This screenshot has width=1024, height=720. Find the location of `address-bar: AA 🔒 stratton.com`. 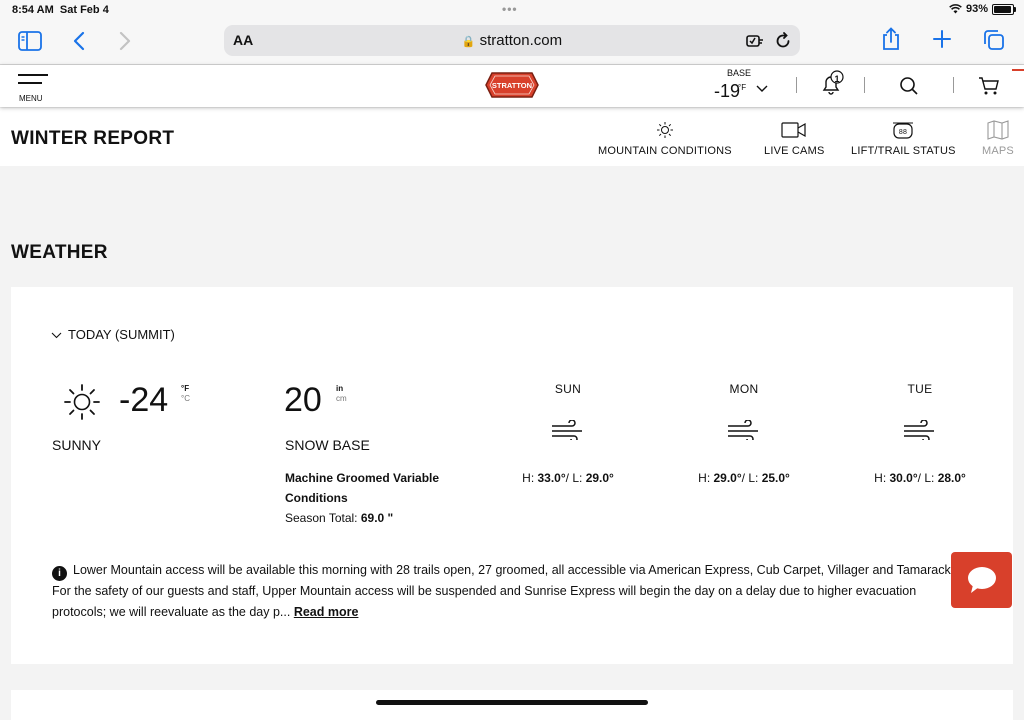

address-bar: AA 🔒 stratton.com is located at coordinates (512, 40).